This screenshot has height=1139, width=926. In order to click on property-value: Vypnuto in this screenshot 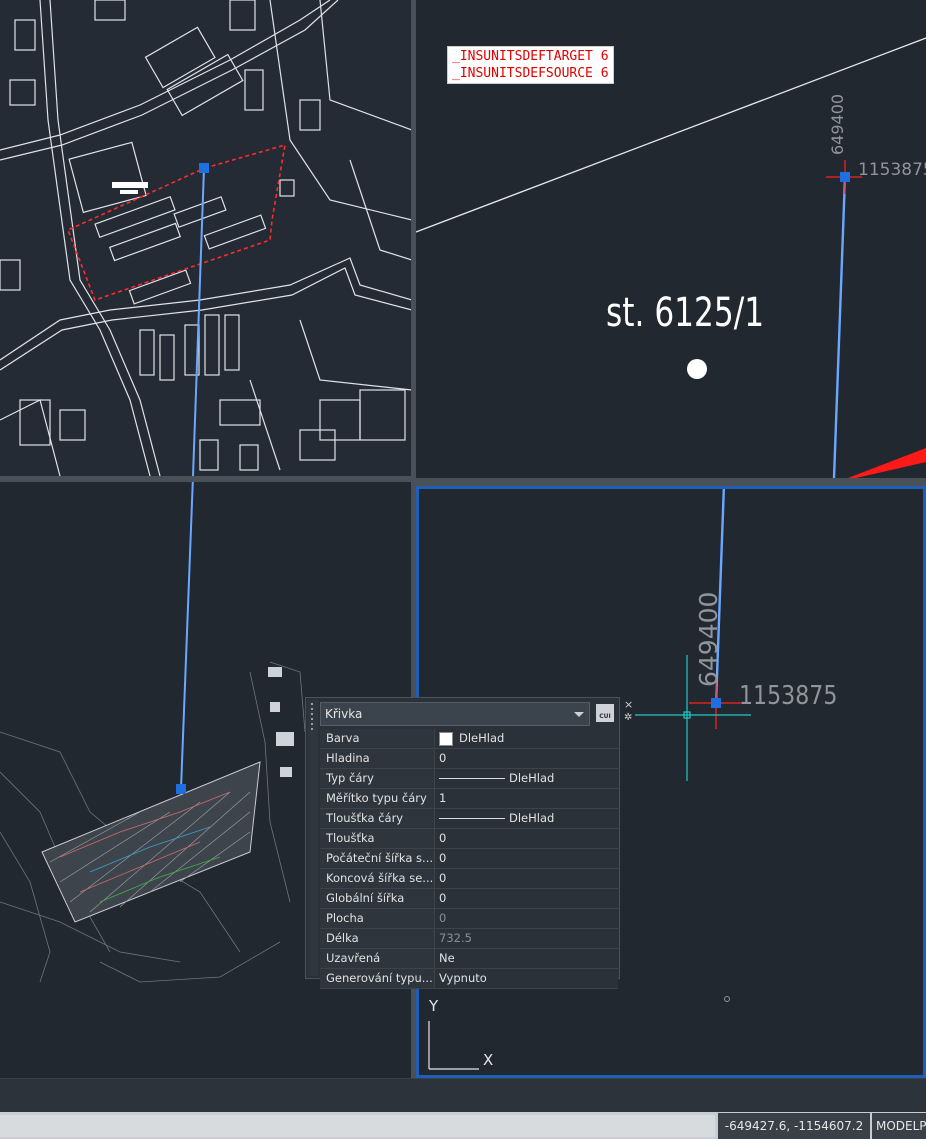, I will do `click(526, 978)`.